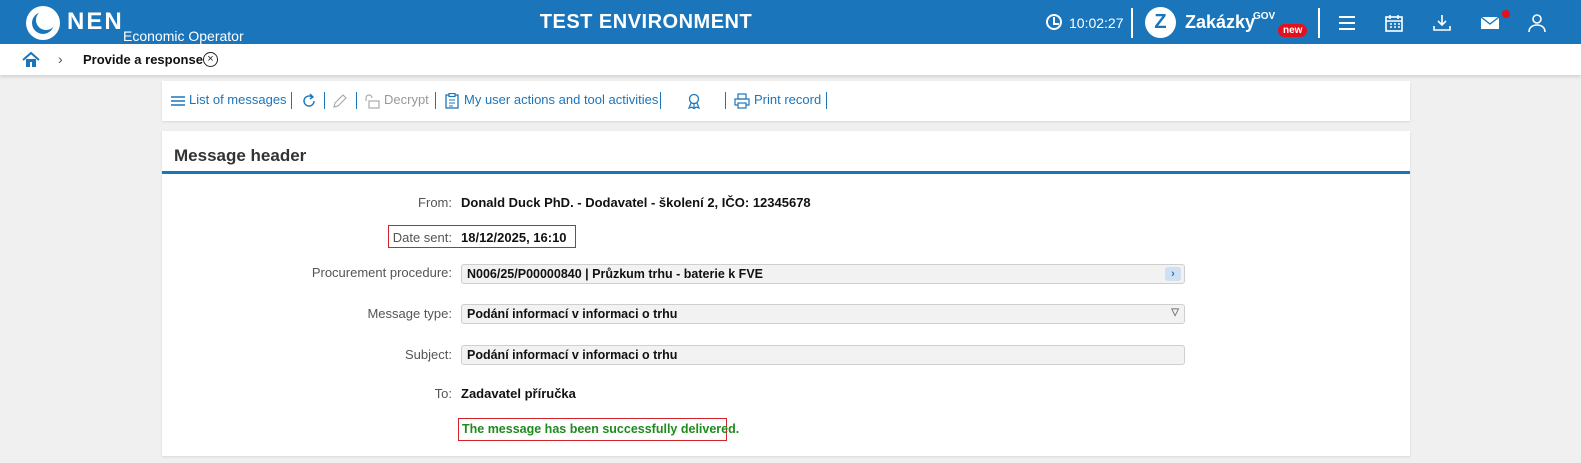  Describe the element at coordinates (1490, 23) in the screenshot. I see `mail-icon` at that location.